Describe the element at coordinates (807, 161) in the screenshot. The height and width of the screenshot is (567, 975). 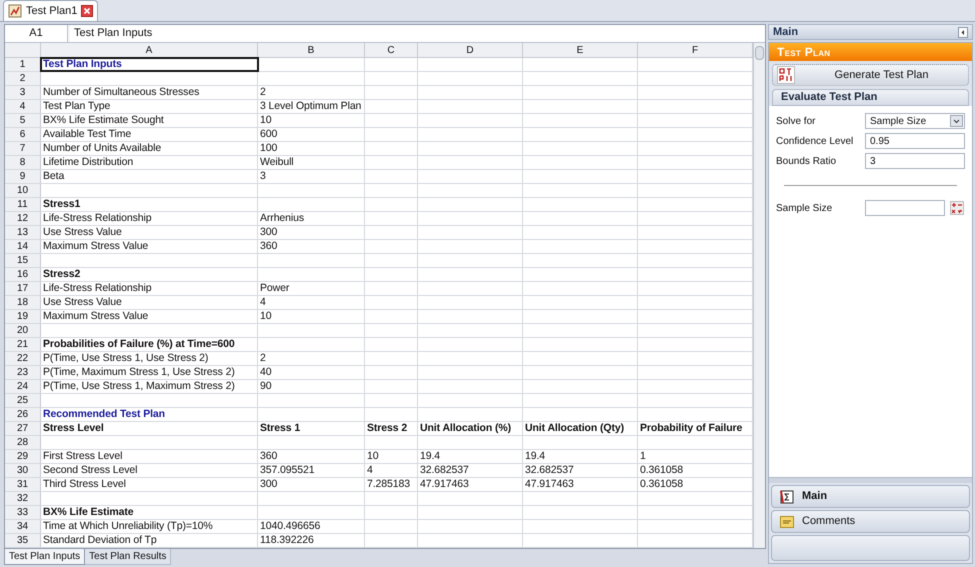
I see `field-label: Bounds Ratio` at that location.